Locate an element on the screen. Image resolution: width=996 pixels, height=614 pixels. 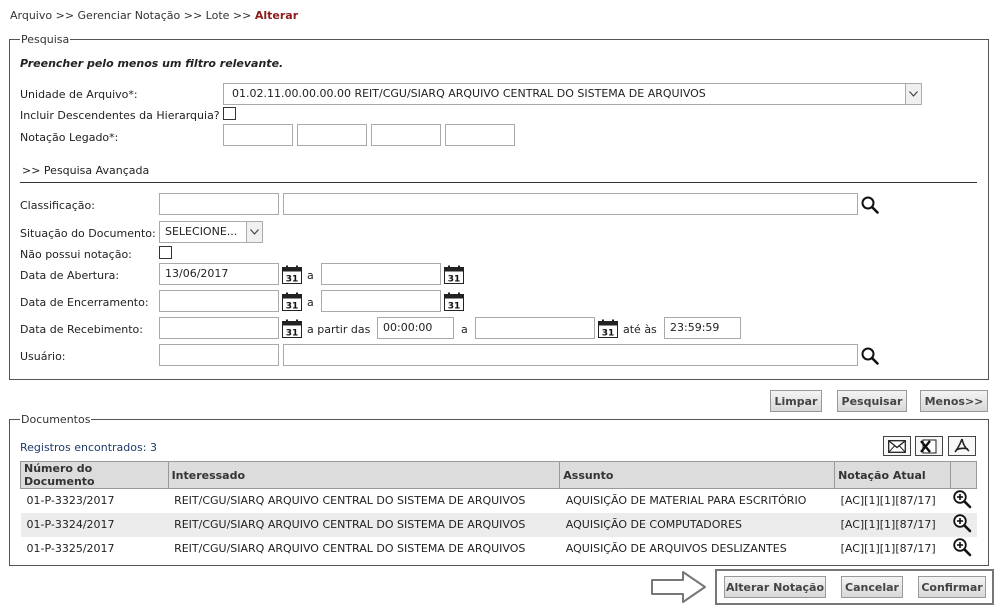
cell-numero: 01-P-3324/2017 is located at coordinates (94, 524).